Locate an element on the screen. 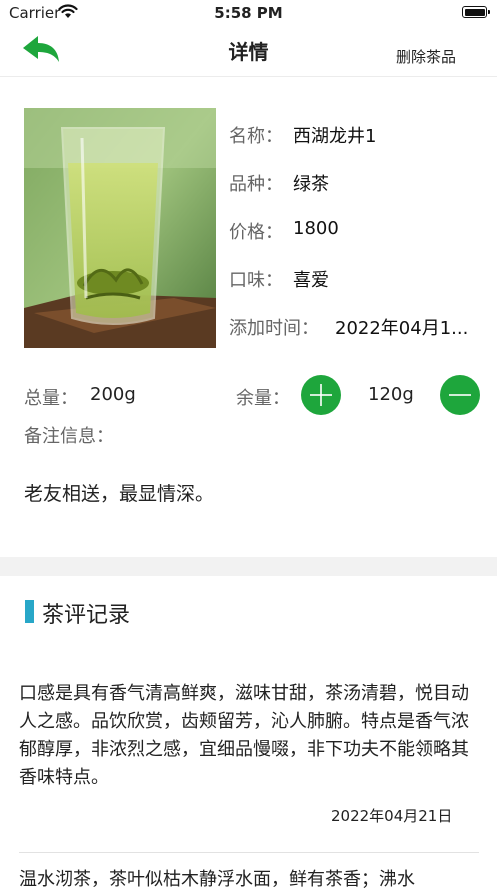  status-time: 5:58 PM is located at coordinates (248, 13).